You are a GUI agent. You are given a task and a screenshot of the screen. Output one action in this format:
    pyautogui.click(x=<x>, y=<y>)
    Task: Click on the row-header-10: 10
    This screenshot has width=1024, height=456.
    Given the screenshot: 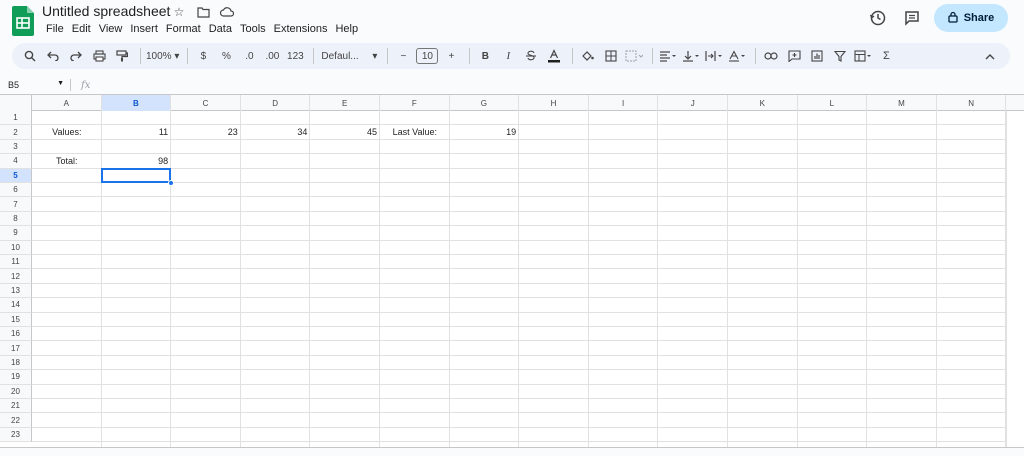 What is the action you would take?
    pyautogui.click(x=16, y=247)
    